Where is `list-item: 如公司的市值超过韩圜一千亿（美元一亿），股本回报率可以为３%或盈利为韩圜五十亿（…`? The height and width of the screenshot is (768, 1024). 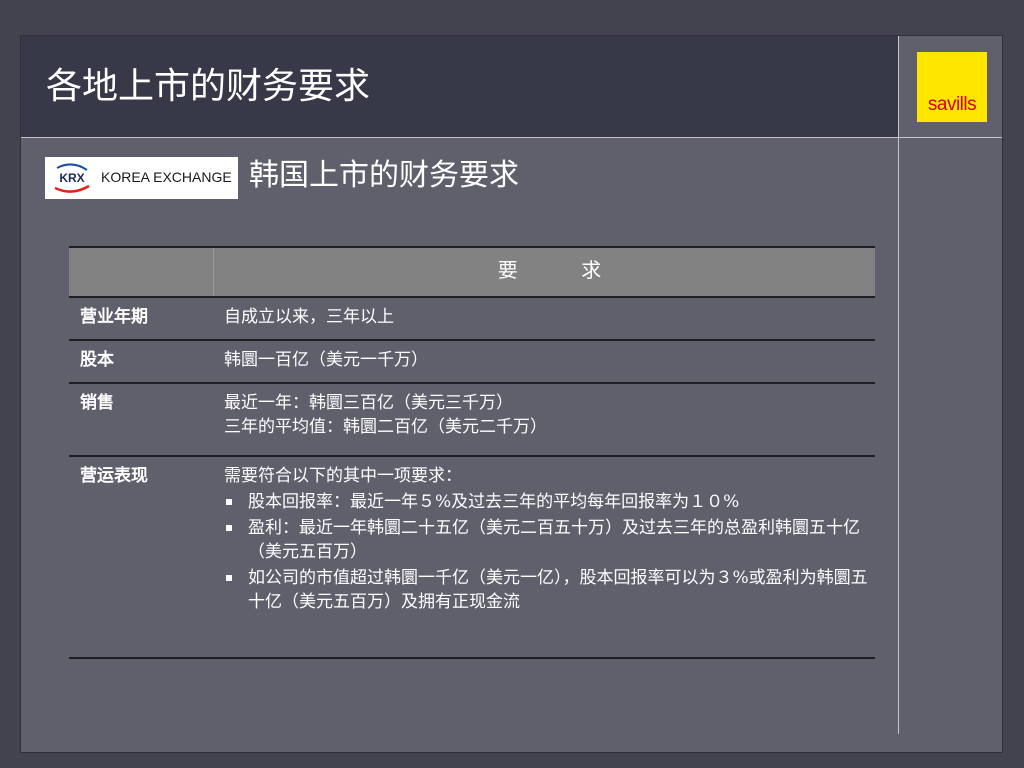
list-item: 如公司的市值超过韩圜一千亿（美元一亿），股本回报率可以为３%或盈利为韩圜五十亿（… is located at coordinates (549, 590).